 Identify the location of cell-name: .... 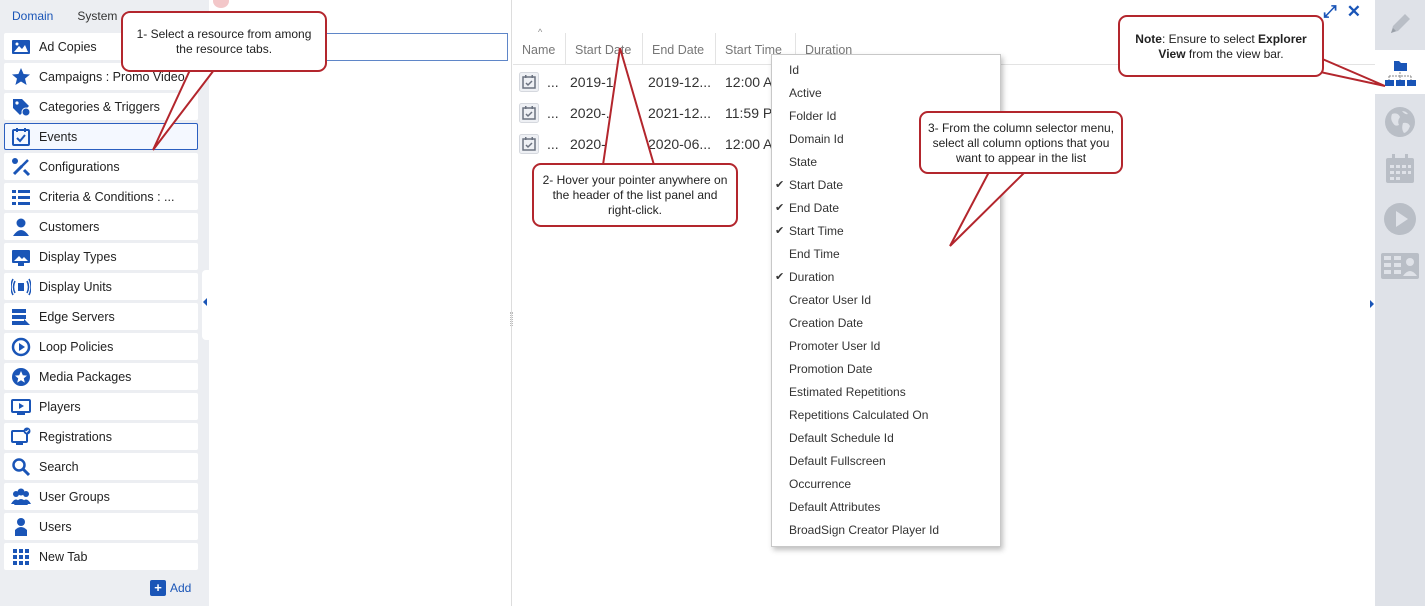
(553, 82).